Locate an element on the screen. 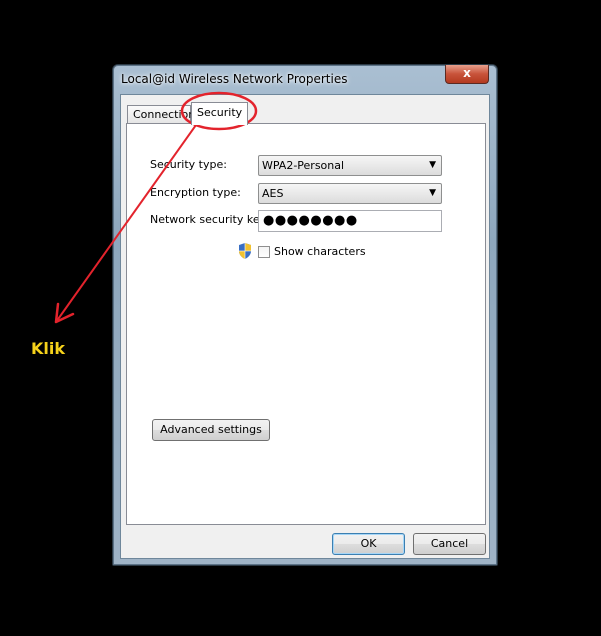  tab-security: Security is located at coordinates (219, 113).